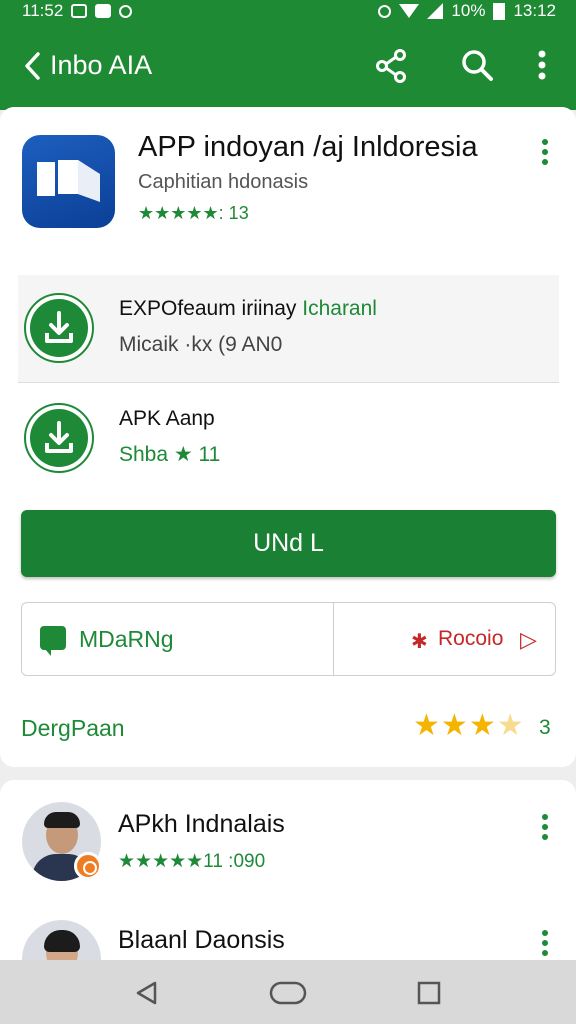  I want to click on share-button, so click(392, 66).